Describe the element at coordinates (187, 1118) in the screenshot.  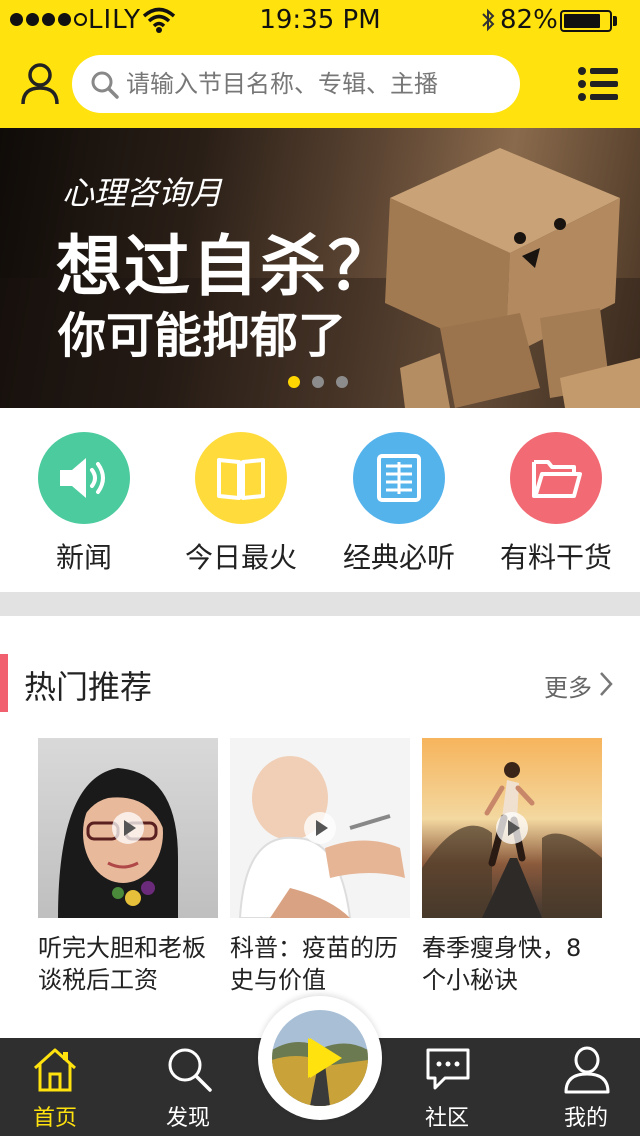
I see `tab-label: 发现` at that location.